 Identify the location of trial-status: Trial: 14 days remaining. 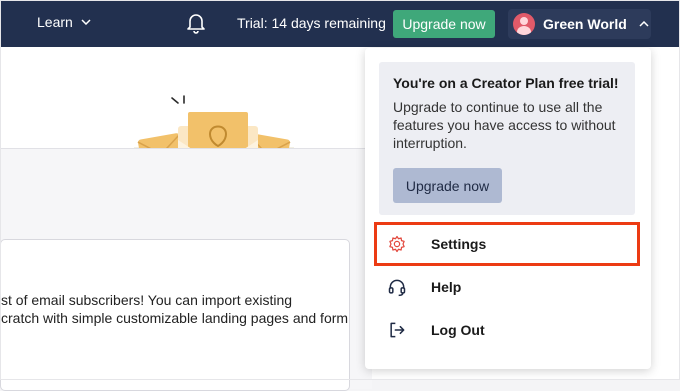
(311, 23).